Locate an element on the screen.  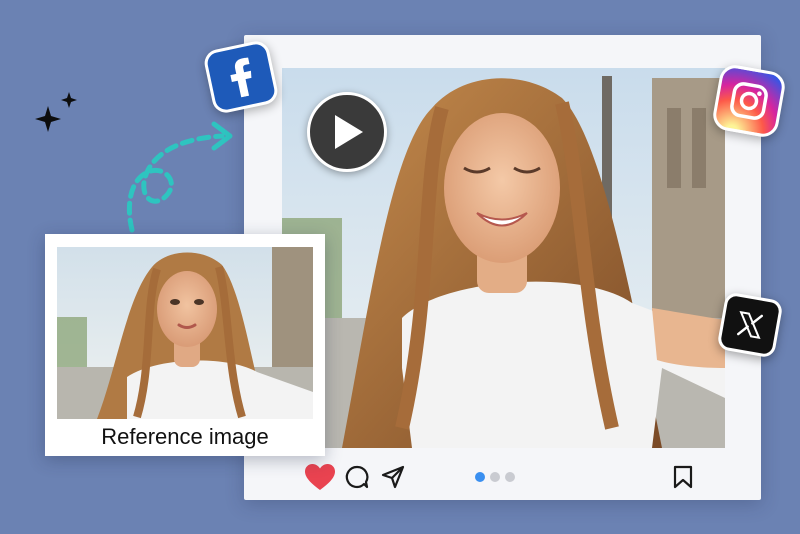
bookmark-icon is located at coordinates (683, 477).